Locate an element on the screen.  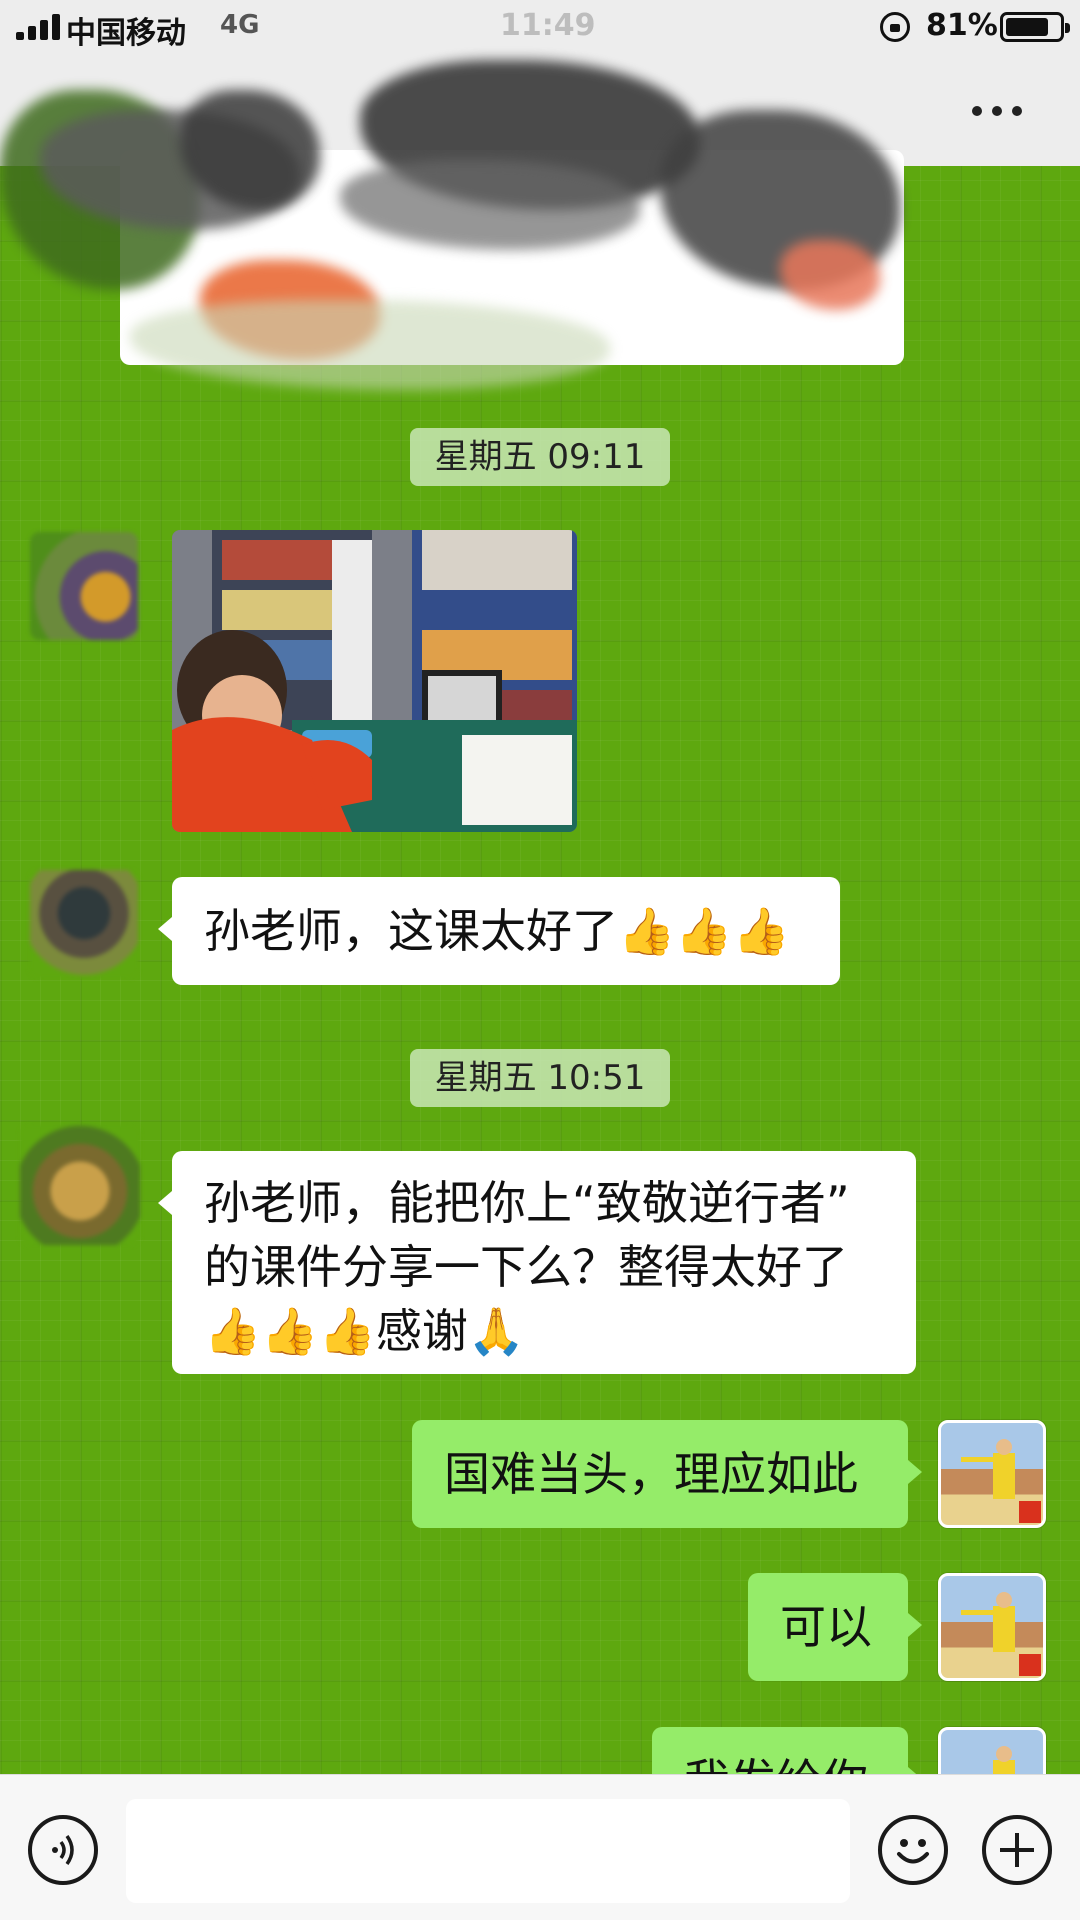
input-bar is located at coordinates (540, 1847).